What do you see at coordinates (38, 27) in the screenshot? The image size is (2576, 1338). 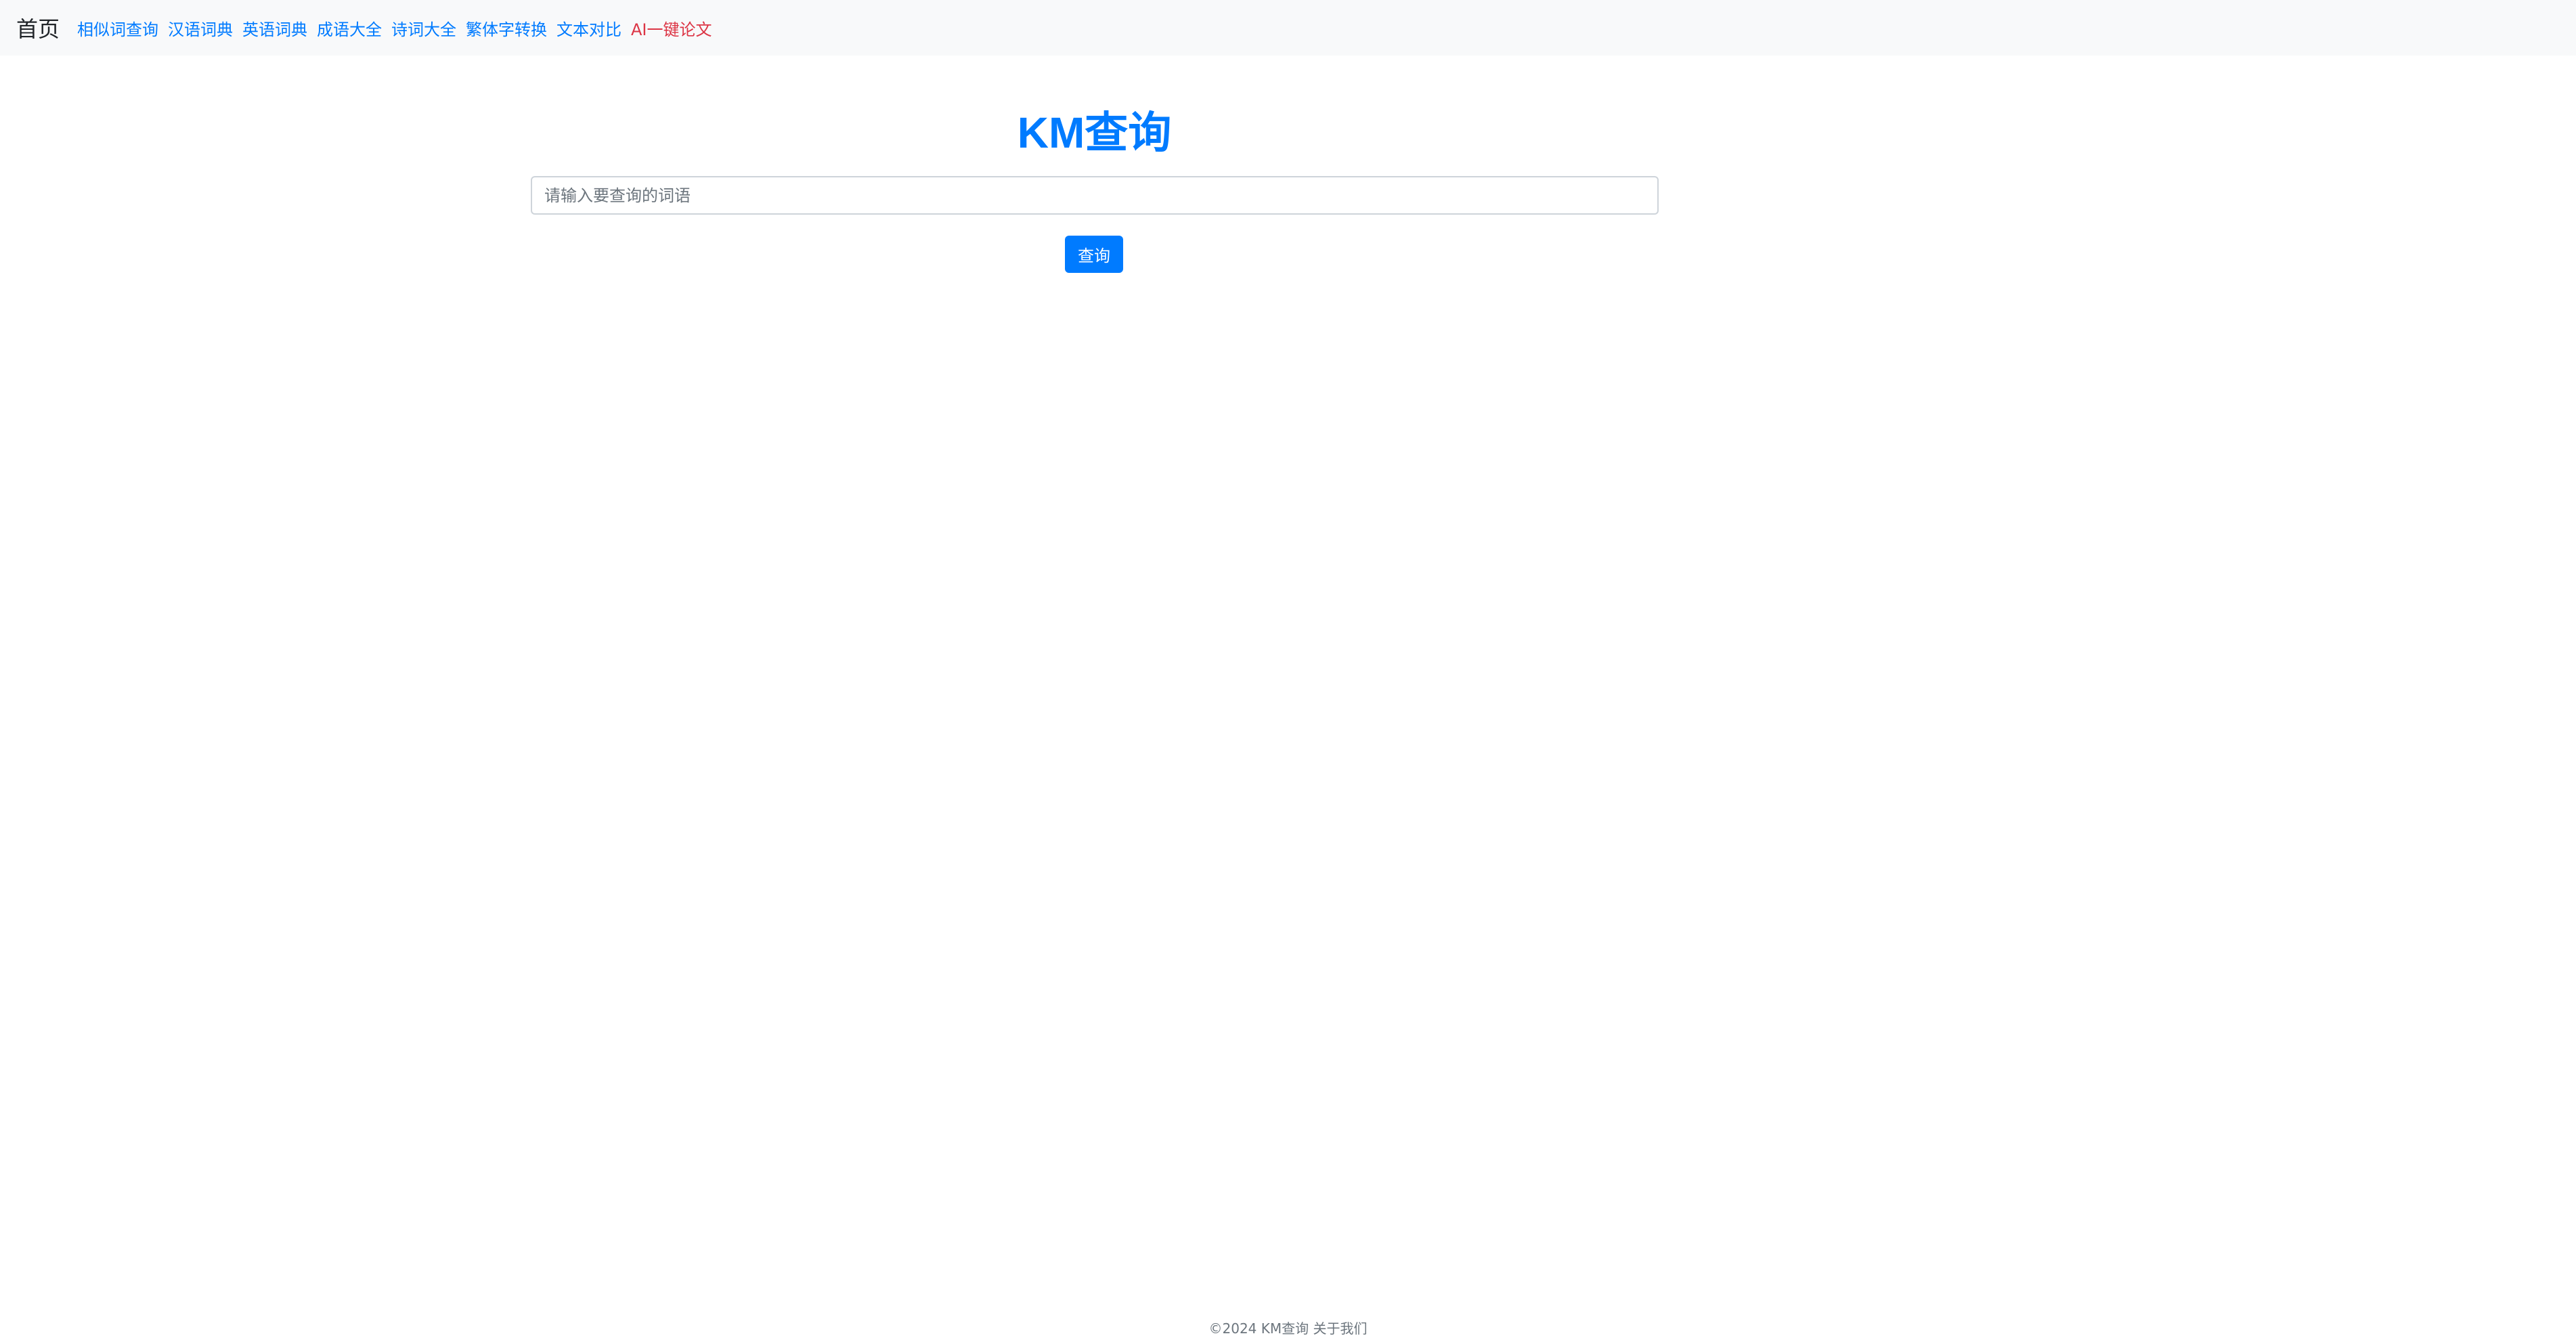 I see `home-link: 首页` at bounding box center [38, 27].